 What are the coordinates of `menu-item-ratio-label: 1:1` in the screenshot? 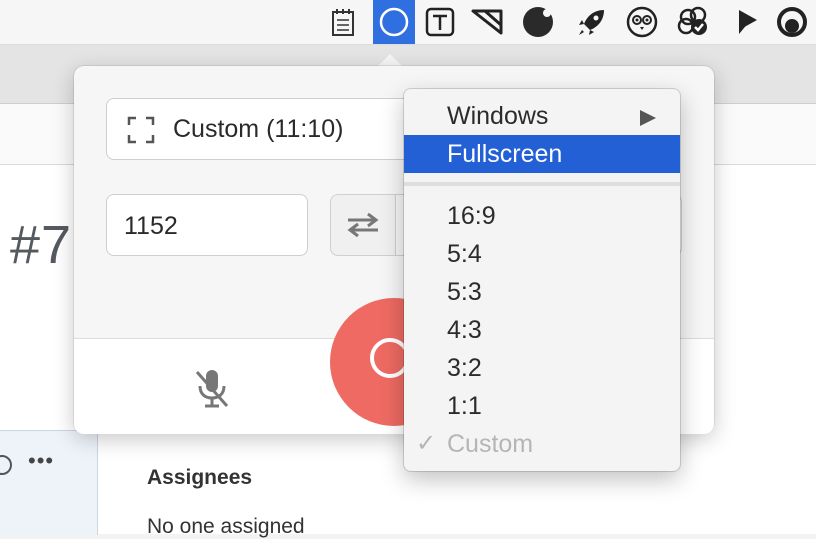 It's located at (464, 406).